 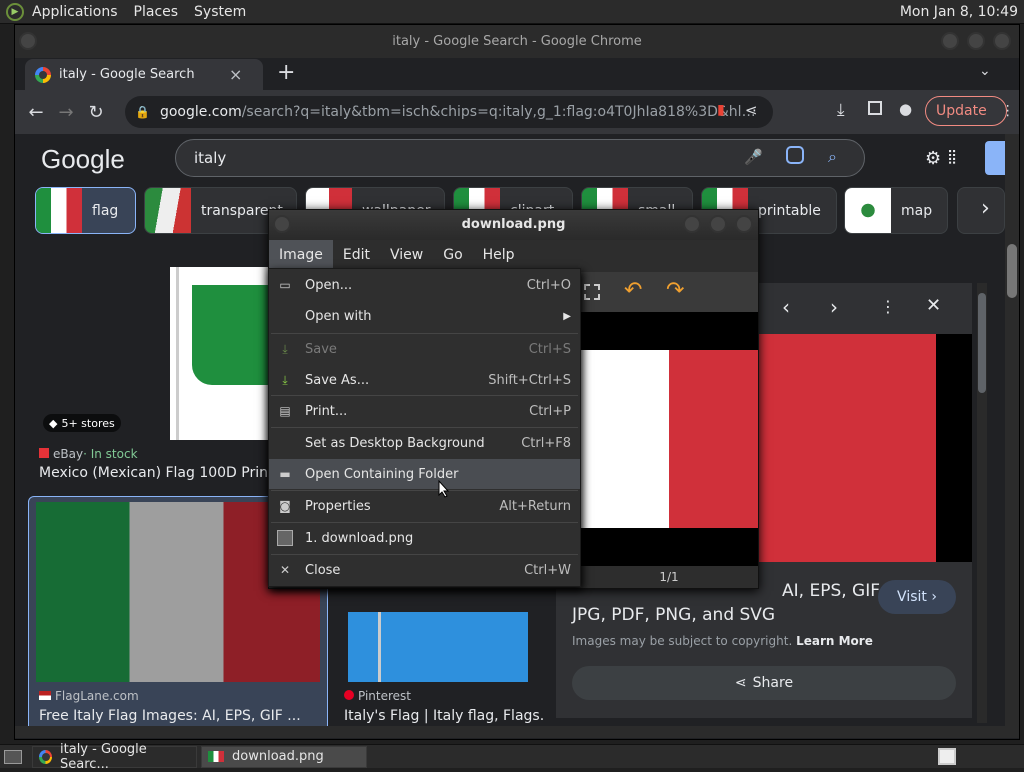 What do you see at coordinates (961, 111) in the screenshot?
I see `update-label: Update` at bounding box center [961, 111].